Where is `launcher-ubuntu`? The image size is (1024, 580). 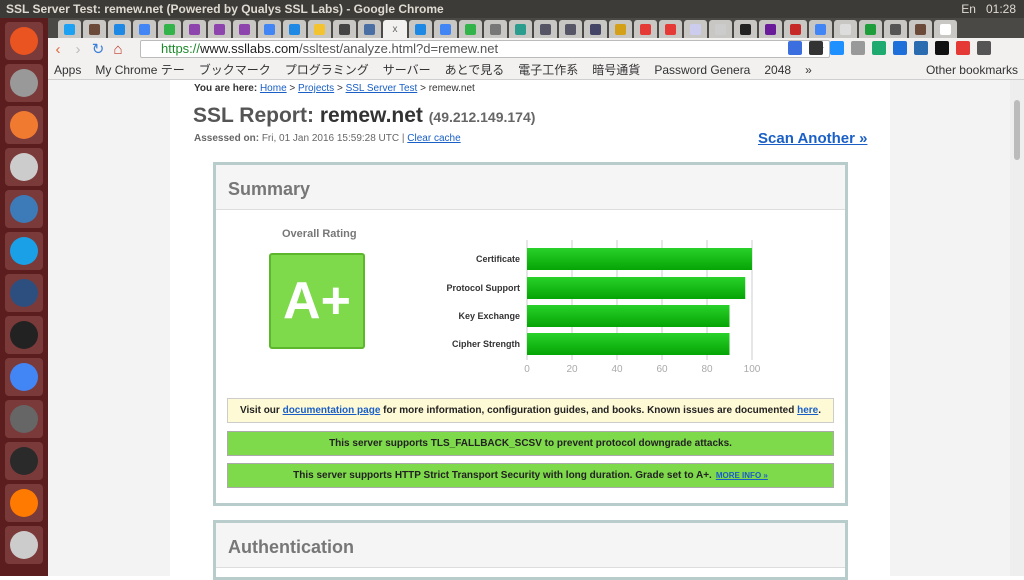
launcher-ubuntu is located at coordinates (24, 41).